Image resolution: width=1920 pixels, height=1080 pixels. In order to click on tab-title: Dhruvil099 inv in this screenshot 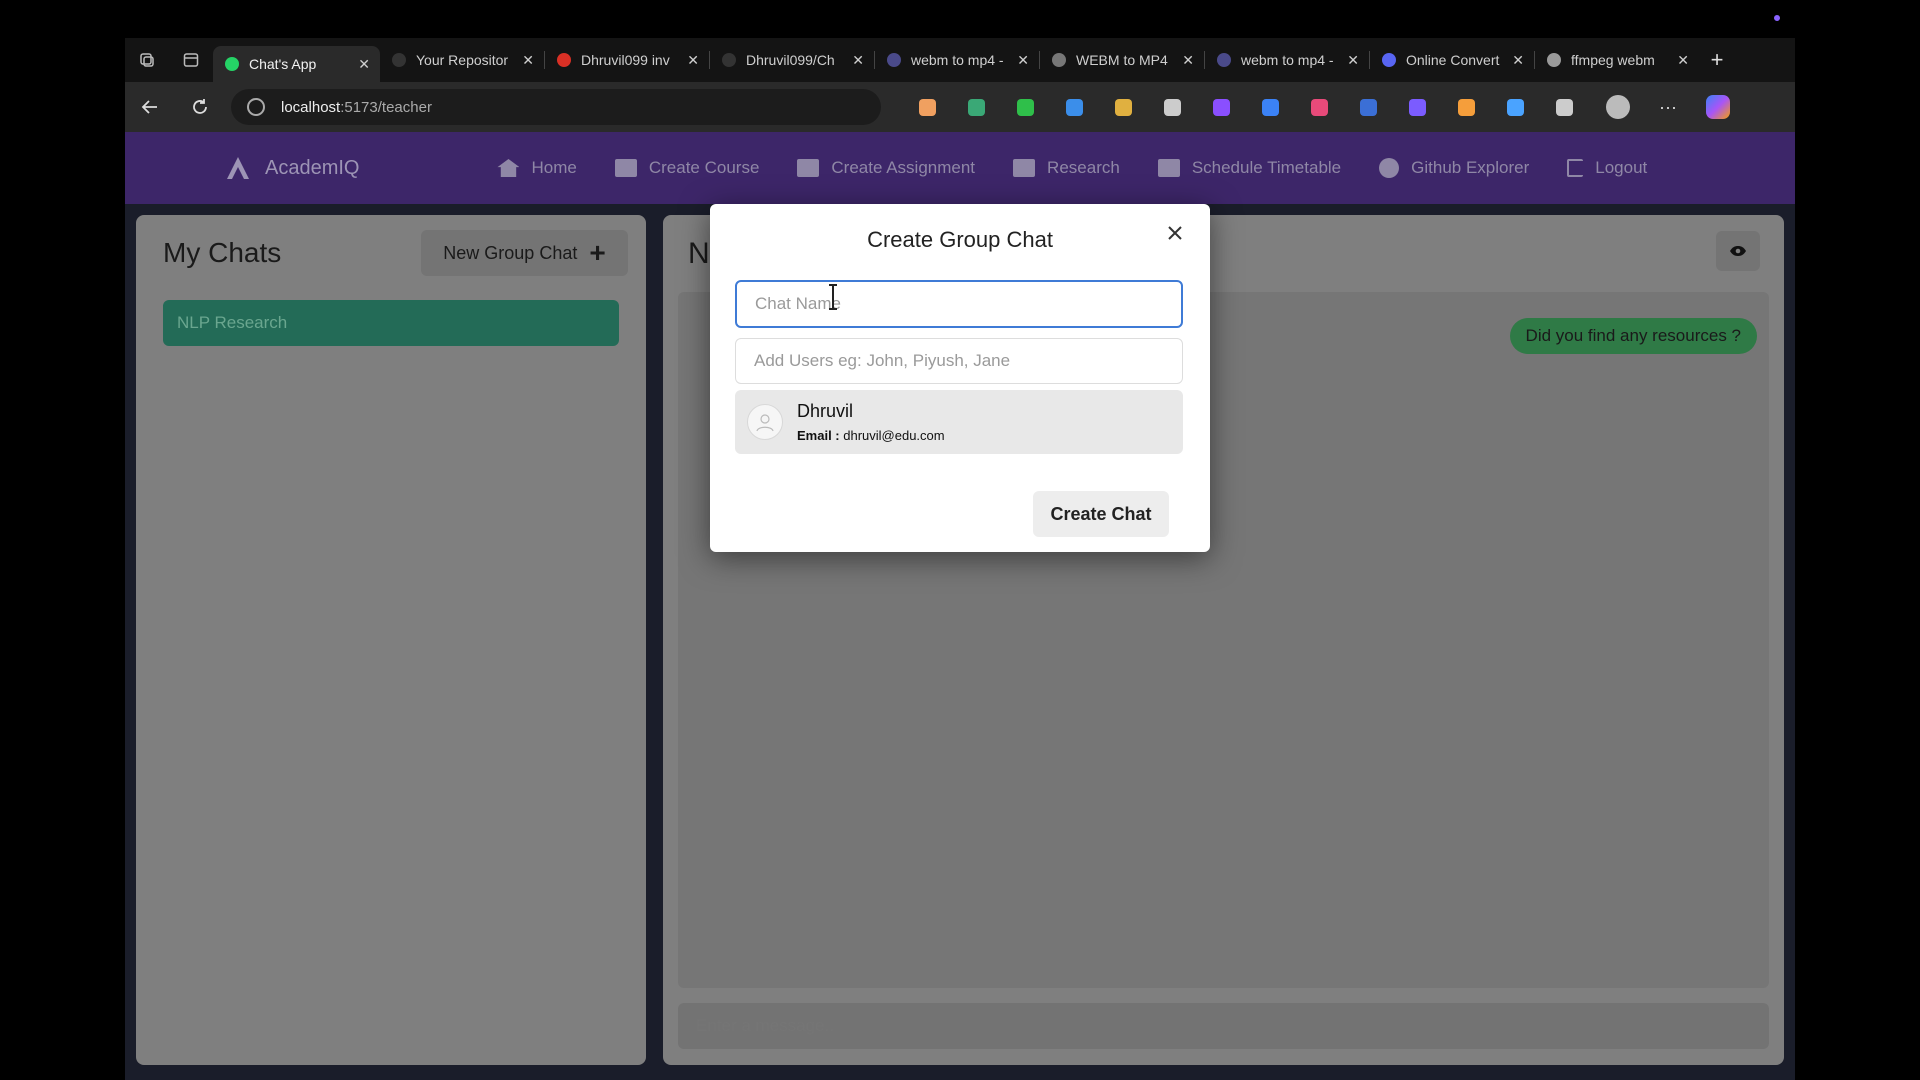, I will do `click(625, 60)`.